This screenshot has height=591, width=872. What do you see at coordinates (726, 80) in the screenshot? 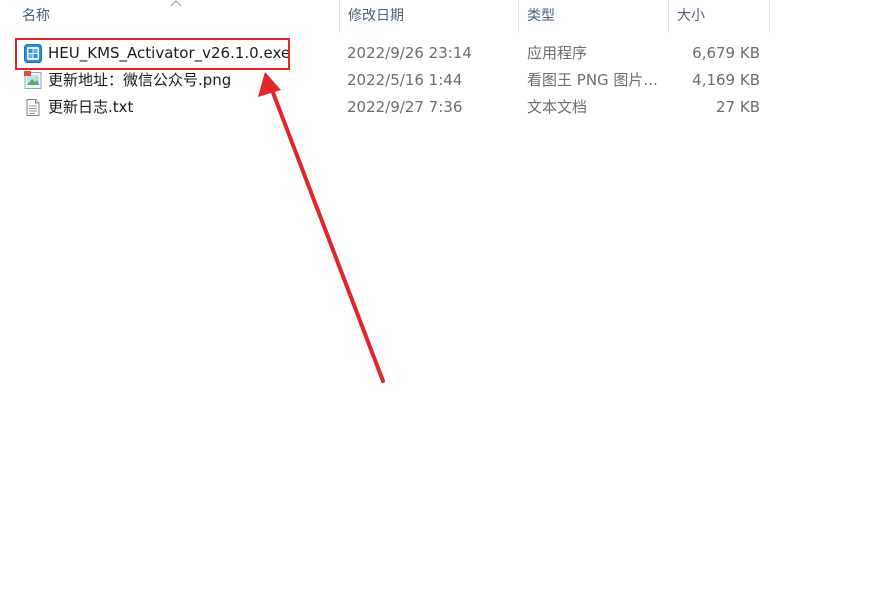
I see `file-size: 4,169 KB` at bounding box center [726, 80].